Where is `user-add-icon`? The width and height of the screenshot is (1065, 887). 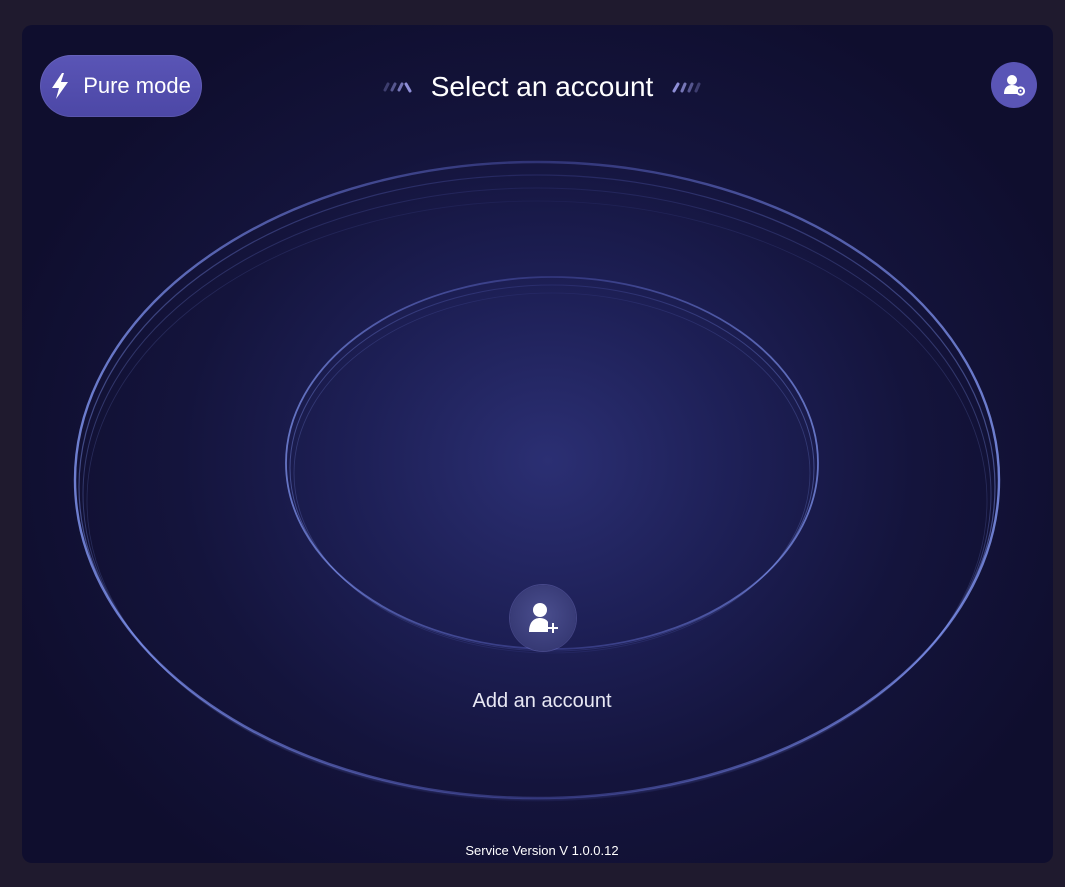
user-add-icon is located at coordinates (543, 618).